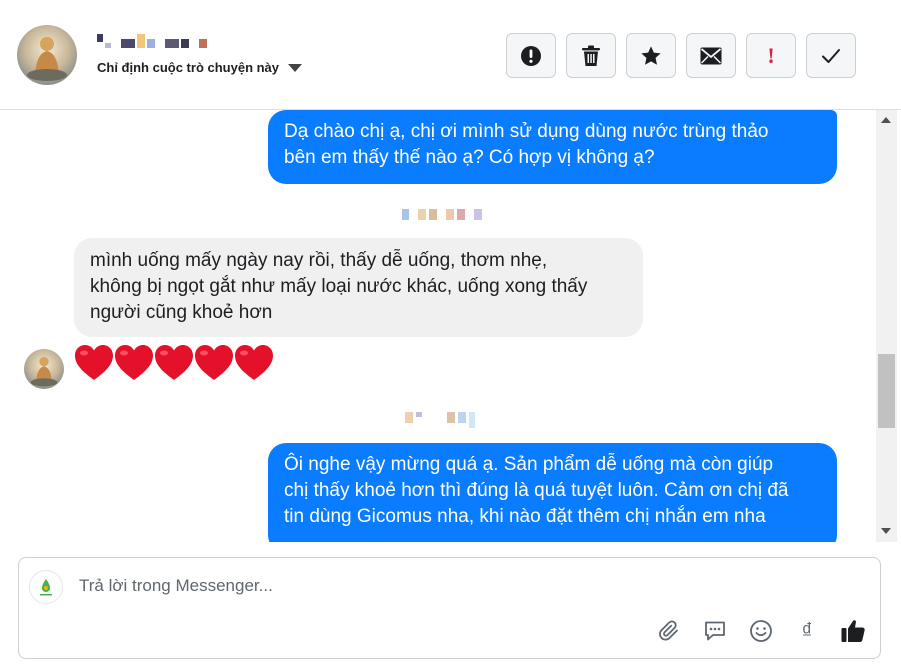  What do you see at coordinates (886, 391) in the screenshot?
I see `scrollbar-thumb` at bounding box center [886, 391].